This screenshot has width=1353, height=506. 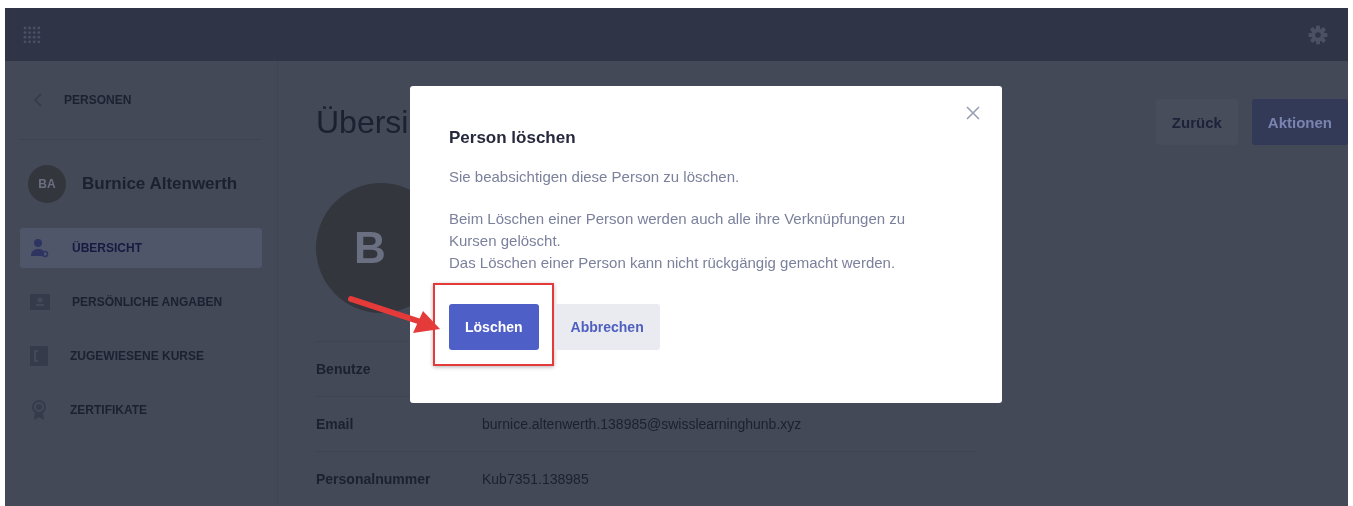 What do you see at coordinates (40, 248) in the screenshot?
I see `person-search-icon` at bounding box center [40, 248].